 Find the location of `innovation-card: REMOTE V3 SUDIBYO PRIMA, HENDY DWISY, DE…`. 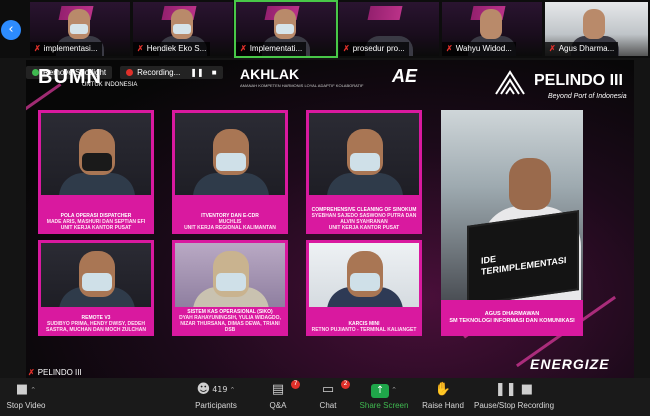

innovation-card: REMOTE V3 SUDIBYO PRIMA, HENDY DWISY, DE… is located at coordinates (96, 288).